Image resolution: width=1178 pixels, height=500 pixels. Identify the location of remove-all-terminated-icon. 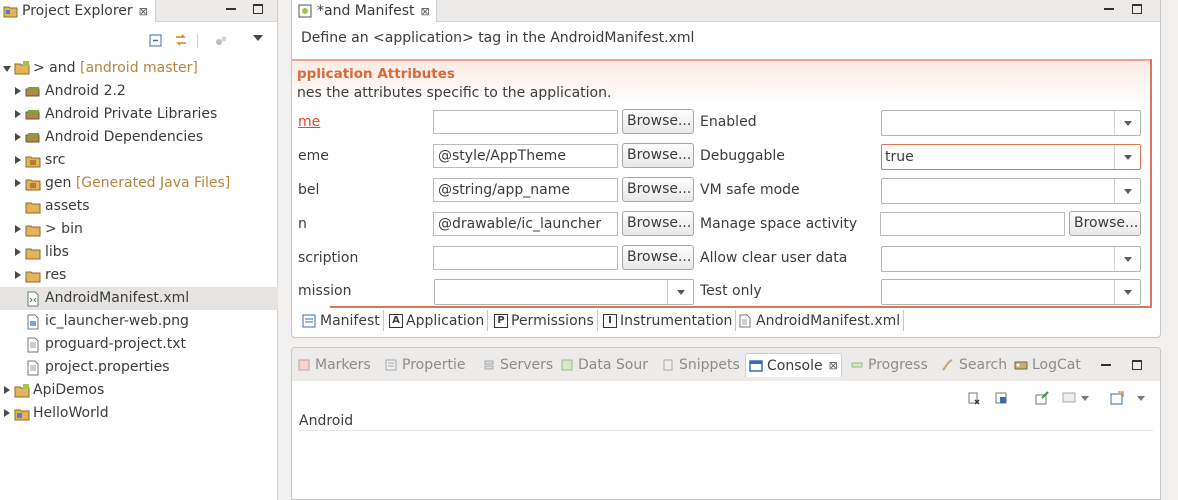
(1001, 398).